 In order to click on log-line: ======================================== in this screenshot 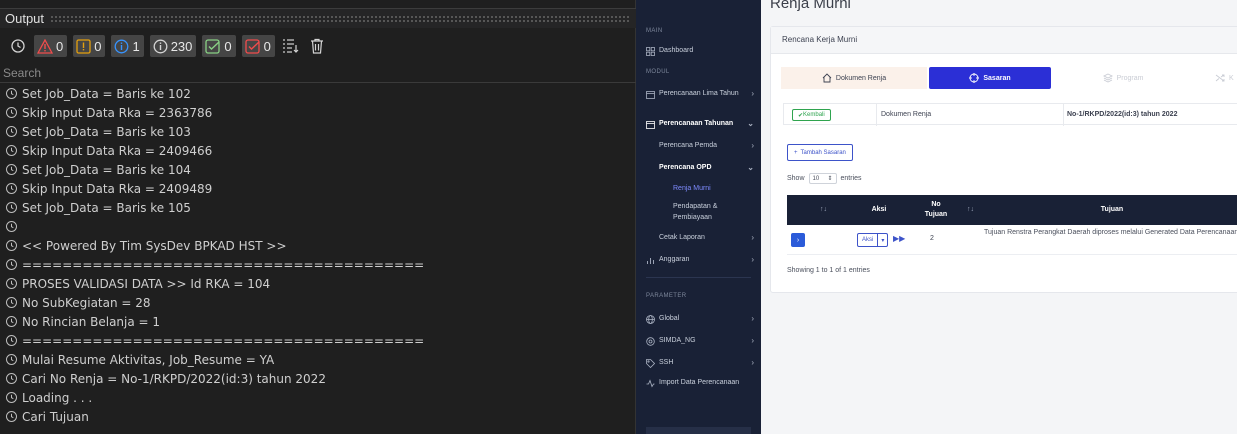, I will do `click(318, 340)`.